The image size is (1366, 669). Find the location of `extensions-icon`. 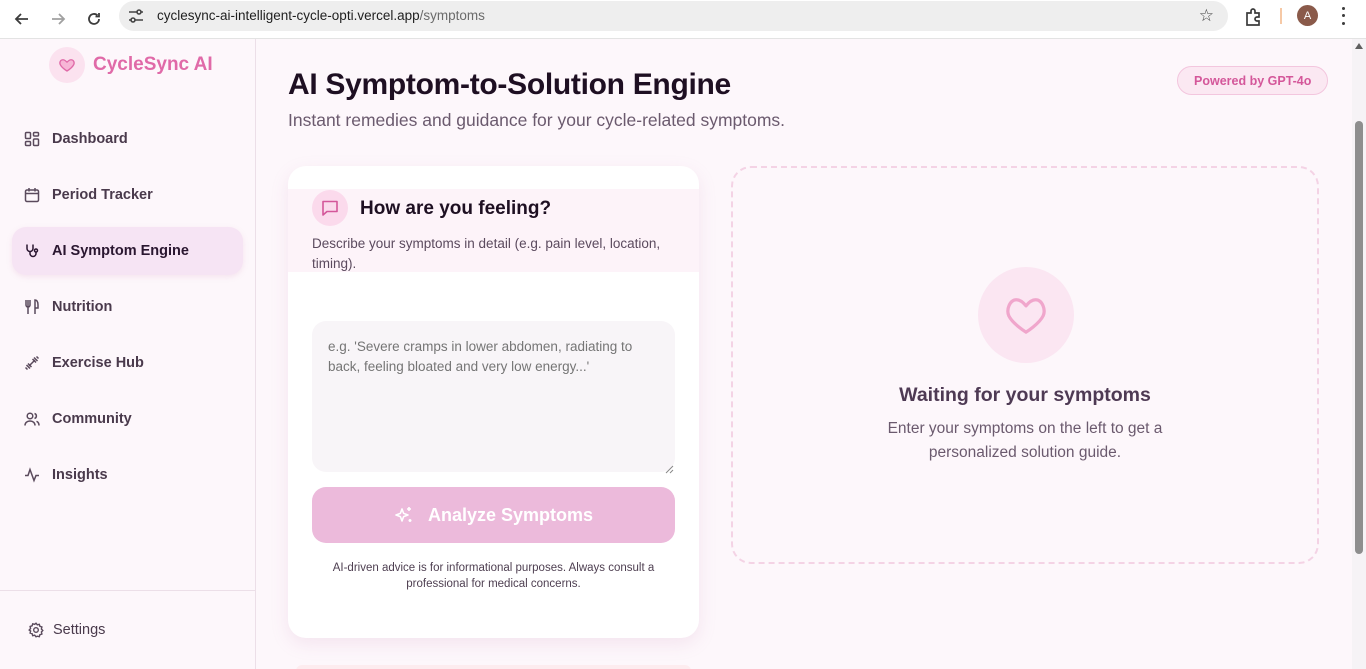

extensions-icon is located at coordinates (1254, 17).